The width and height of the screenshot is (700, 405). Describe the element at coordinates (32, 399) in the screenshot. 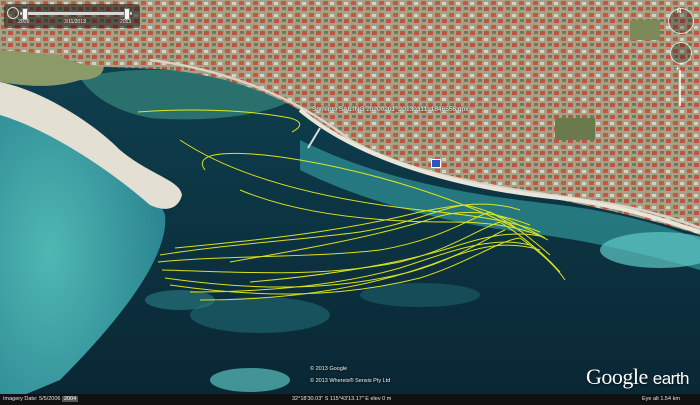

I see `imagery-date: Imagery Date: 5/5/2006` at that location.